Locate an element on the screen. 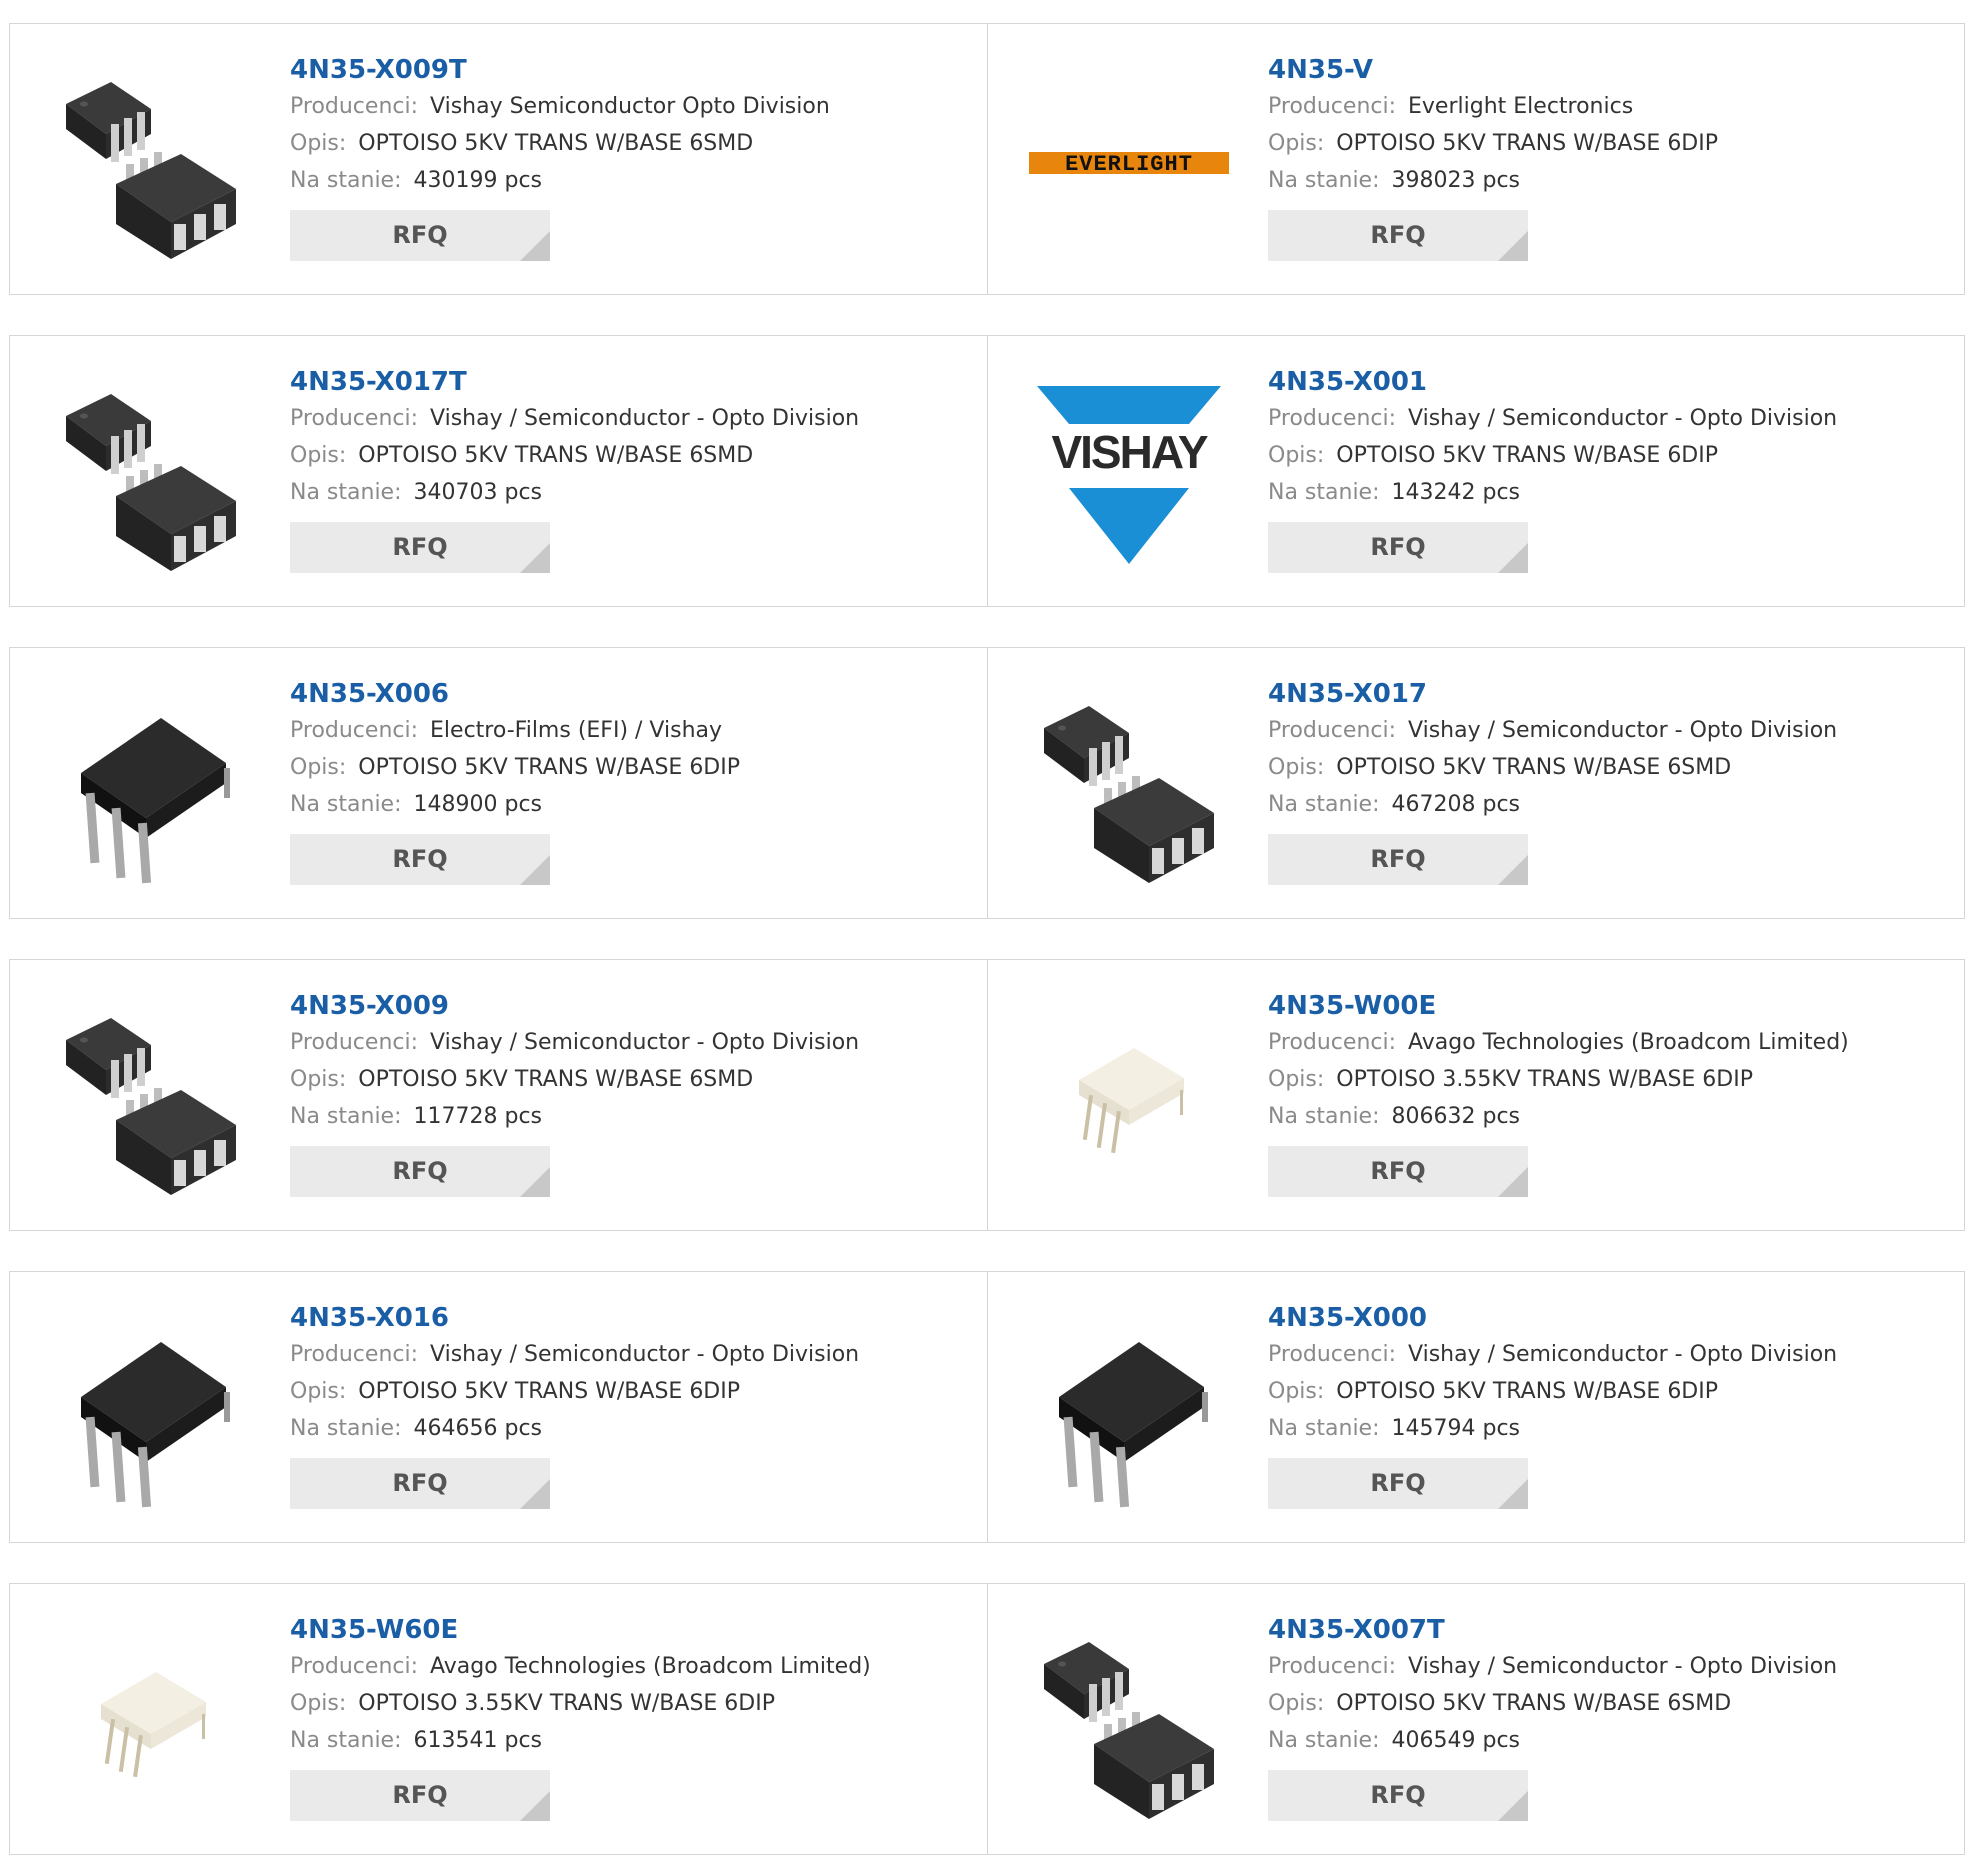 The image size is (1965, 1855). everlight-logo-text: EVERLIGHT is located at coordinates (1129, 164).